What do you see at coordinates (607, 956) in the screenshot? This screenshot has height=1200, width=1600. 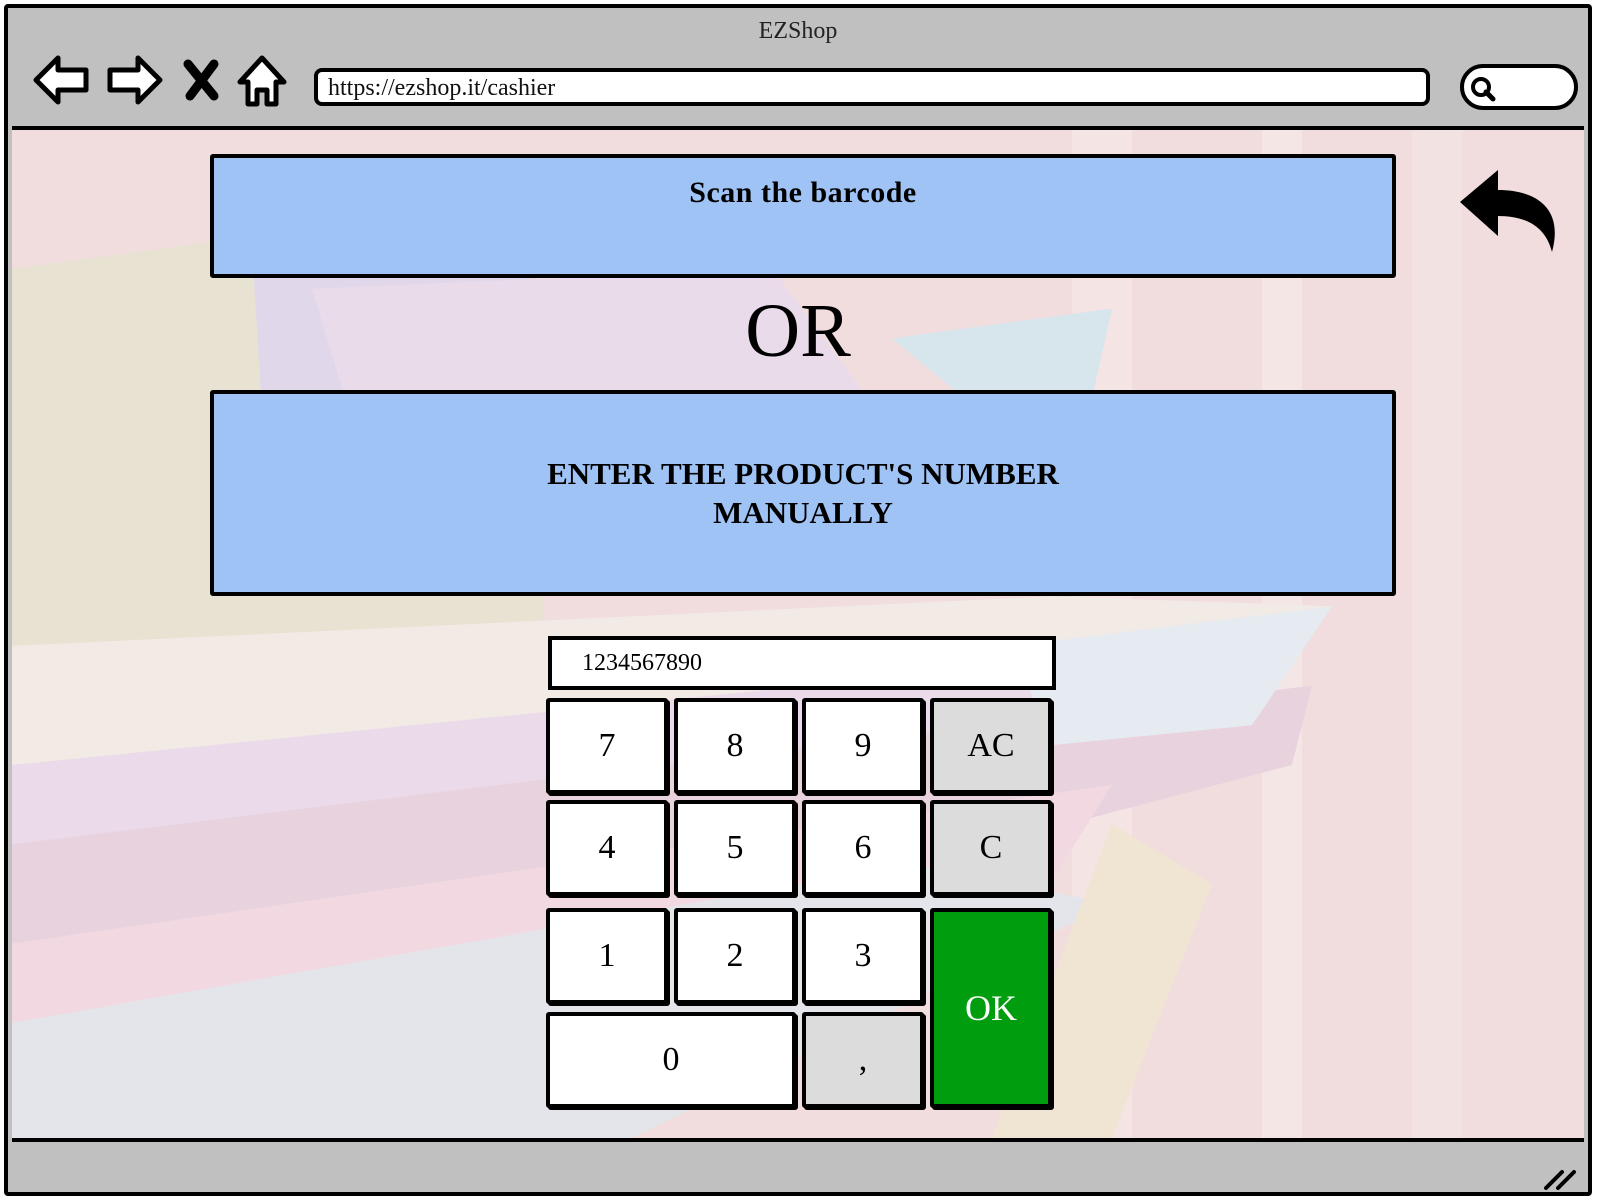 I see `key-1: 1` at bounding box center [607, 956].